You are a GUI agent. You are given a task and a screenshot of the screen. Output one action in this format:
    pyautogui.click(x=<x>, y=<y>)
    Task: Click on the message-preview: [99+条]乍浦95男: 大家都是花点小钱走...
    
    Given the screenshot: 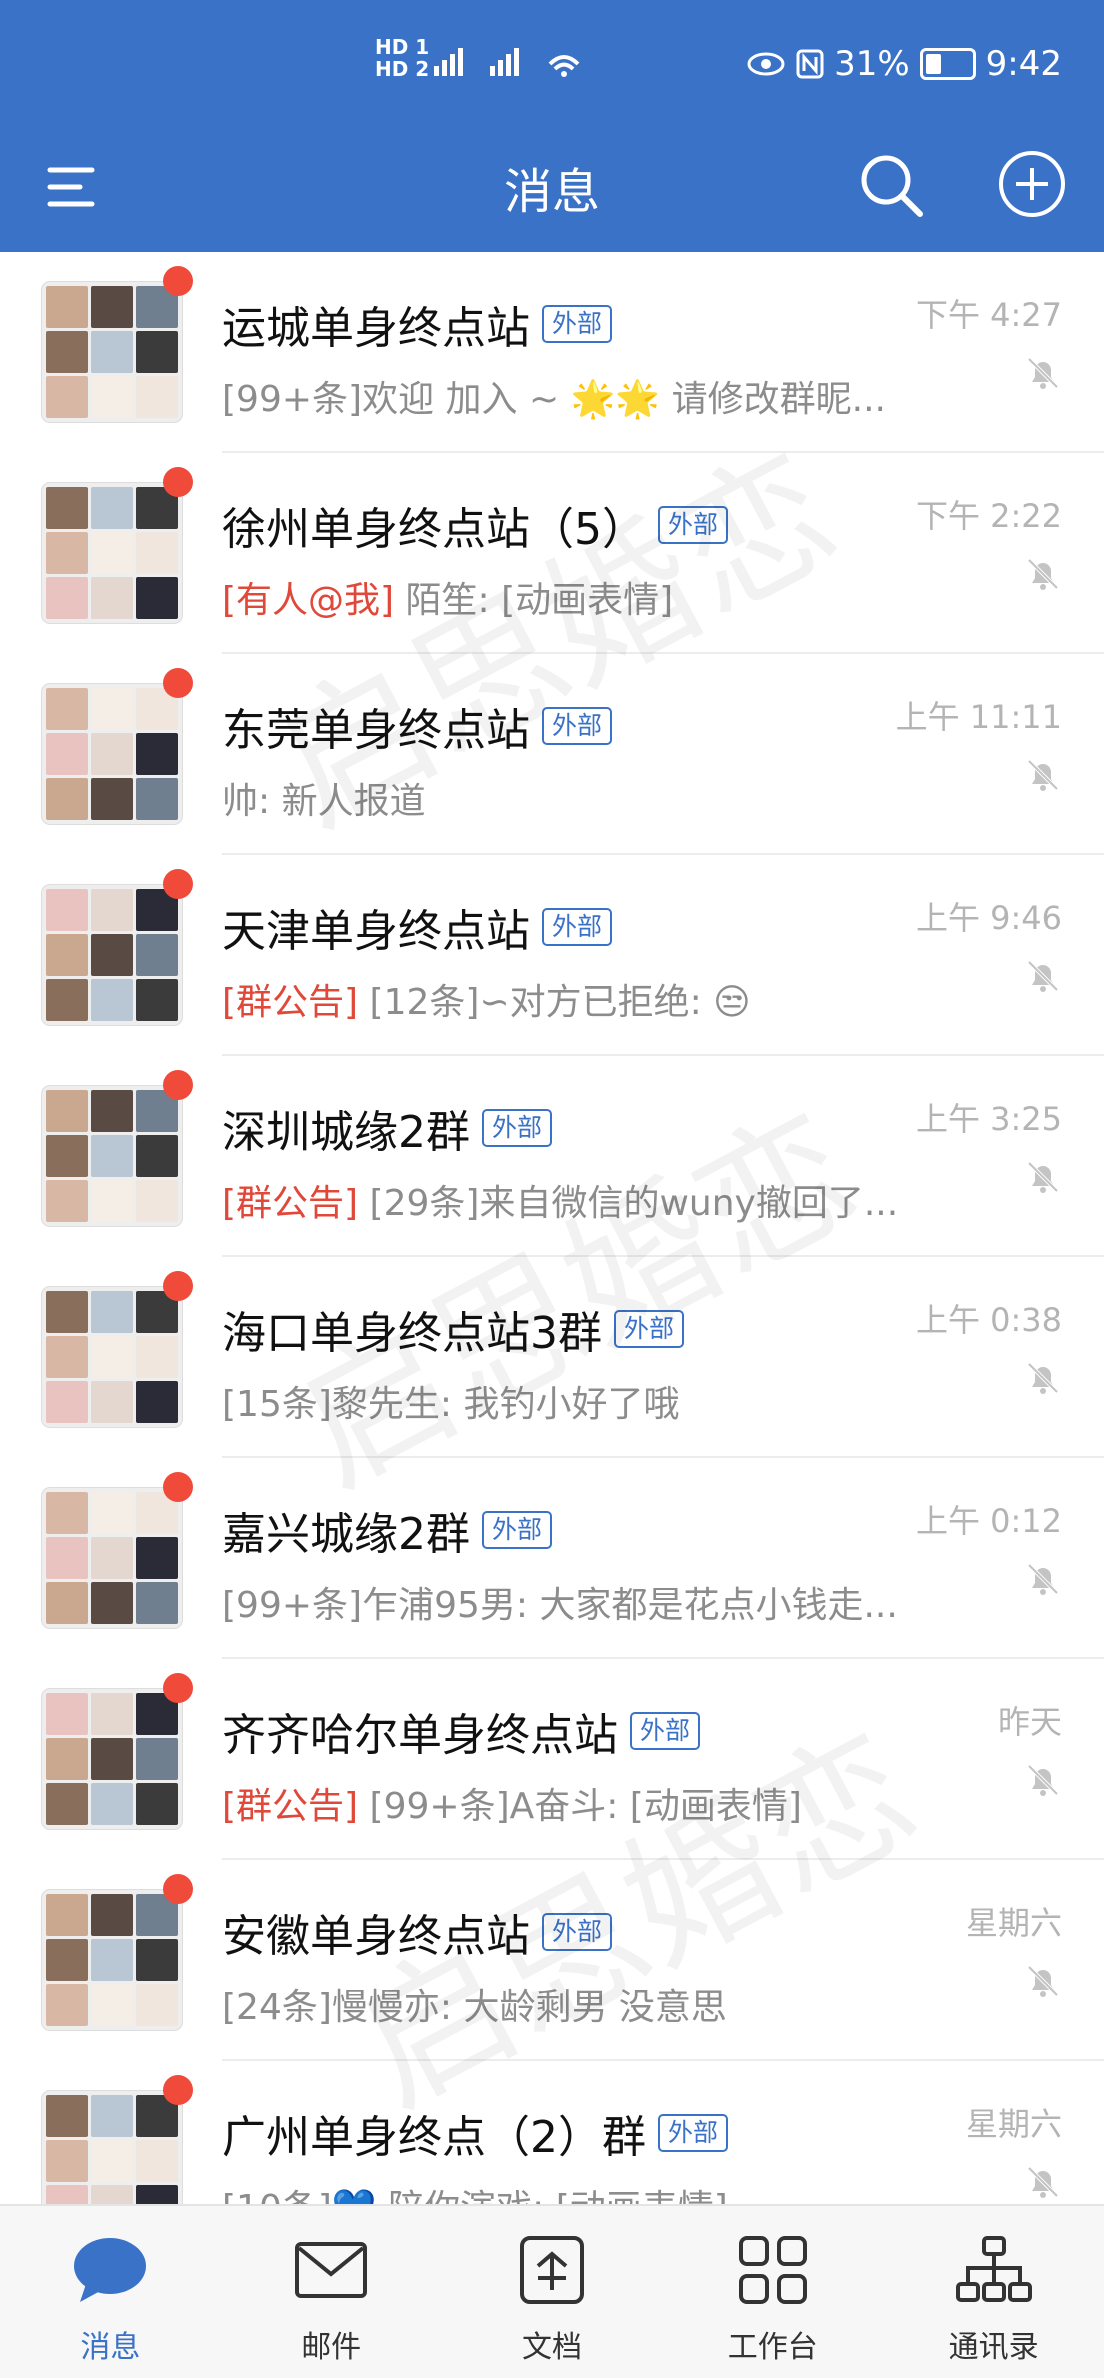 What is the action you would take?
    pyautogui.click(x=582, y=1602)
    